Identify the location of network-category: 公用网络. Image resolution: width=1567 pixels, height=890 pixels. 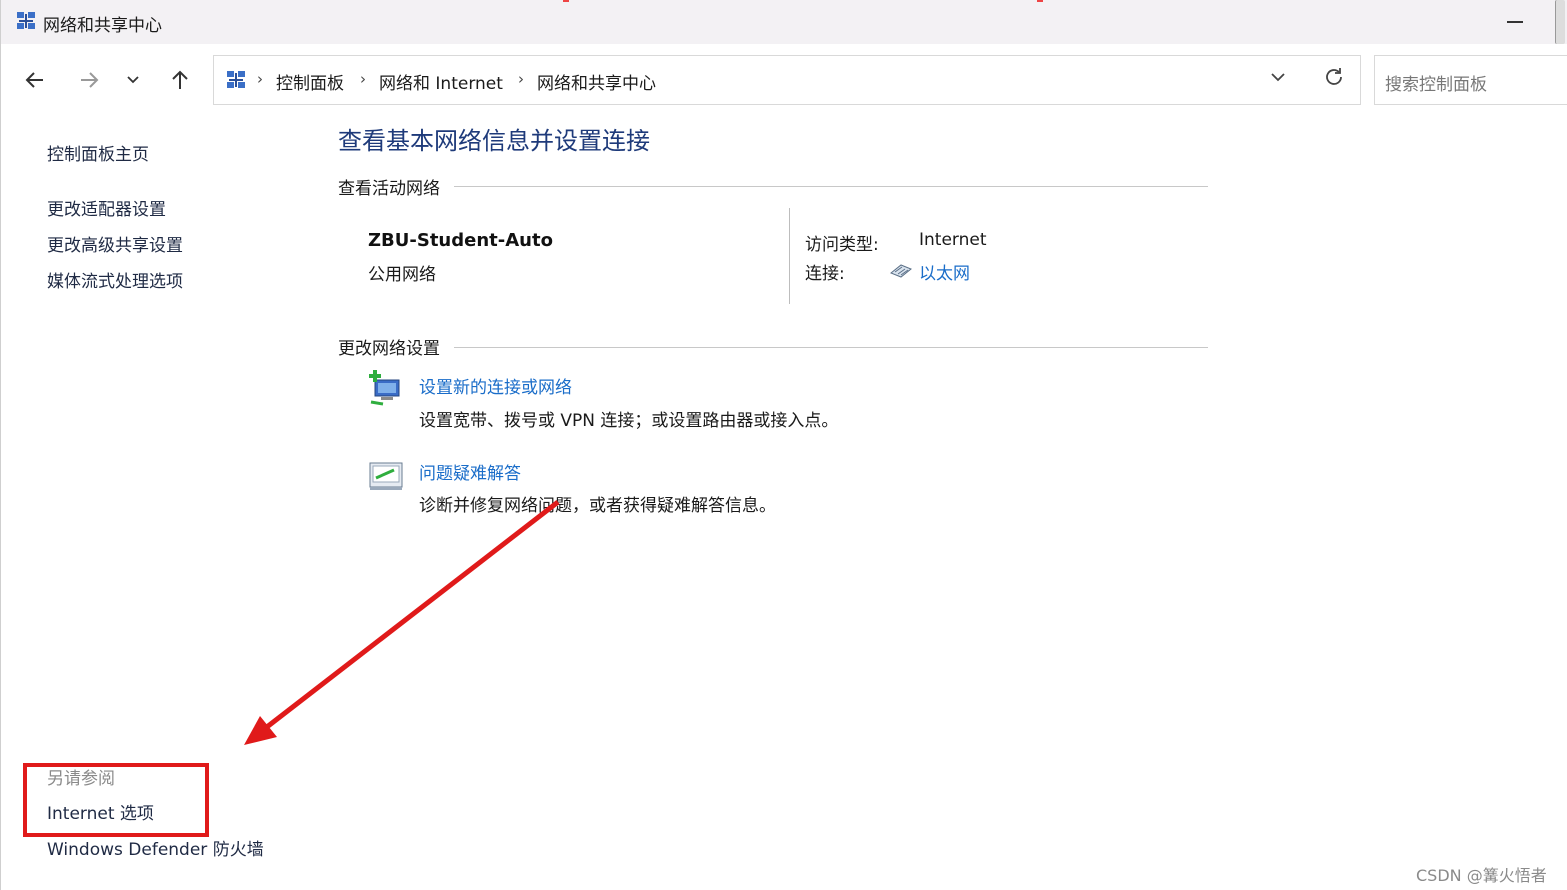
(402, 275).